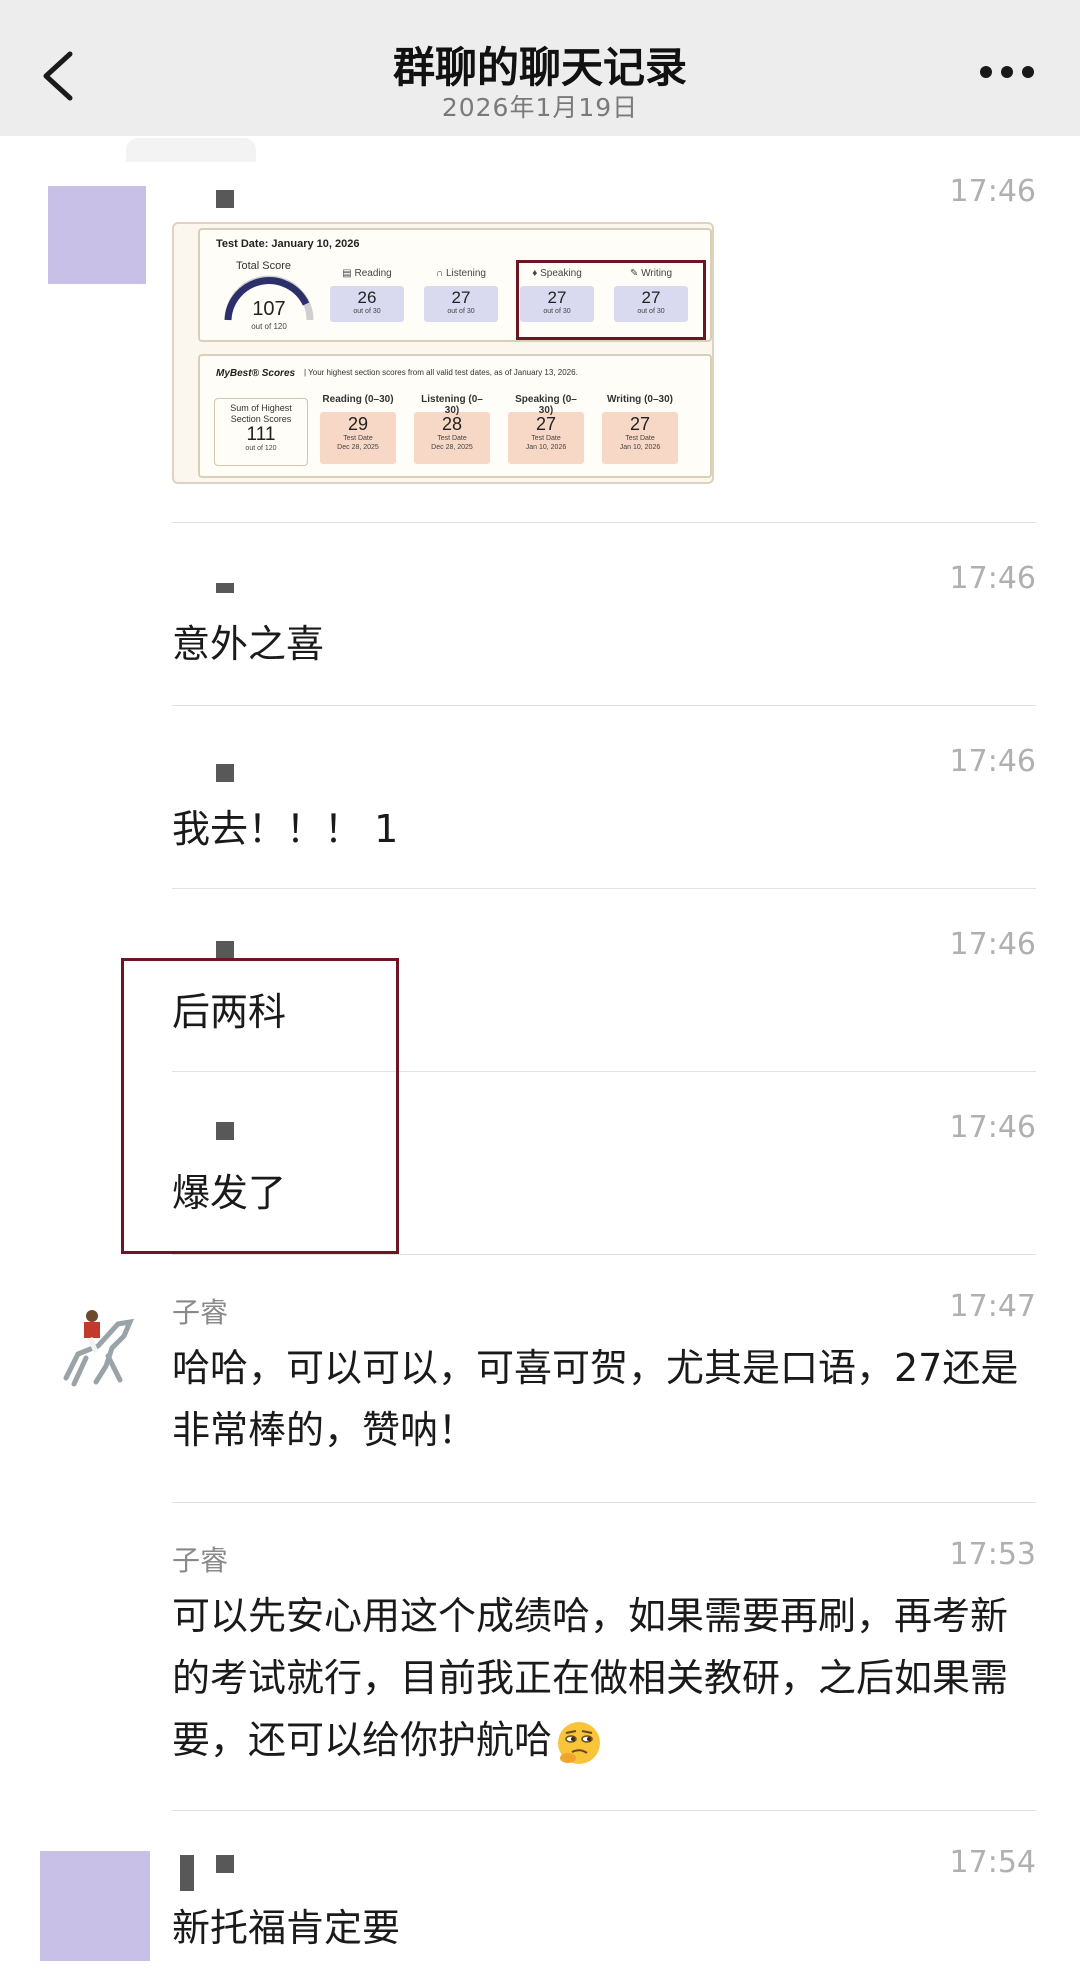 This screenshot has height=1976, width=1080. Describe the element at coordinates (261, 448) in the screenshot. I see `sum-sub: out of 120` at that location.